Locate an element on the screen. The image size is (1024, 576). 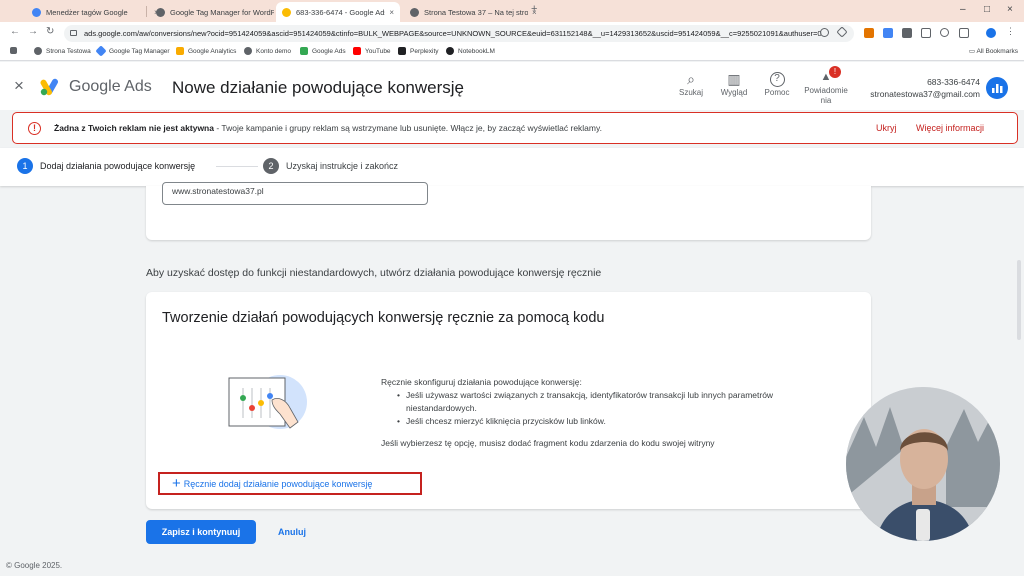
step-1-number: 1 is located at coordinates (25, 166).